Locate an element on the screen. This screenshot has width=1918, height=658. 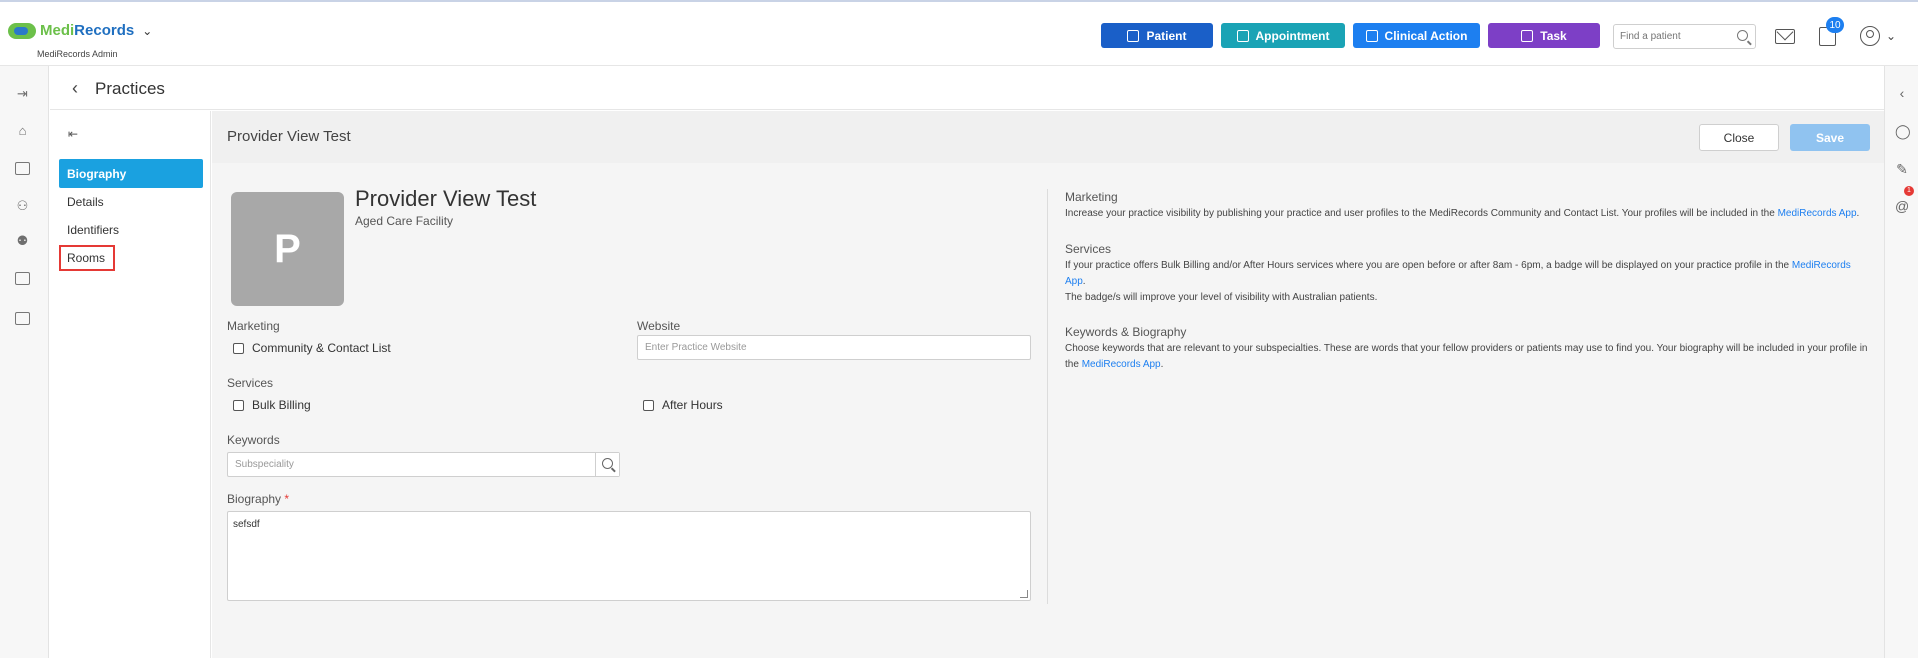
chevron-left-icon: ‹ is located at coordinates (1902, 93).